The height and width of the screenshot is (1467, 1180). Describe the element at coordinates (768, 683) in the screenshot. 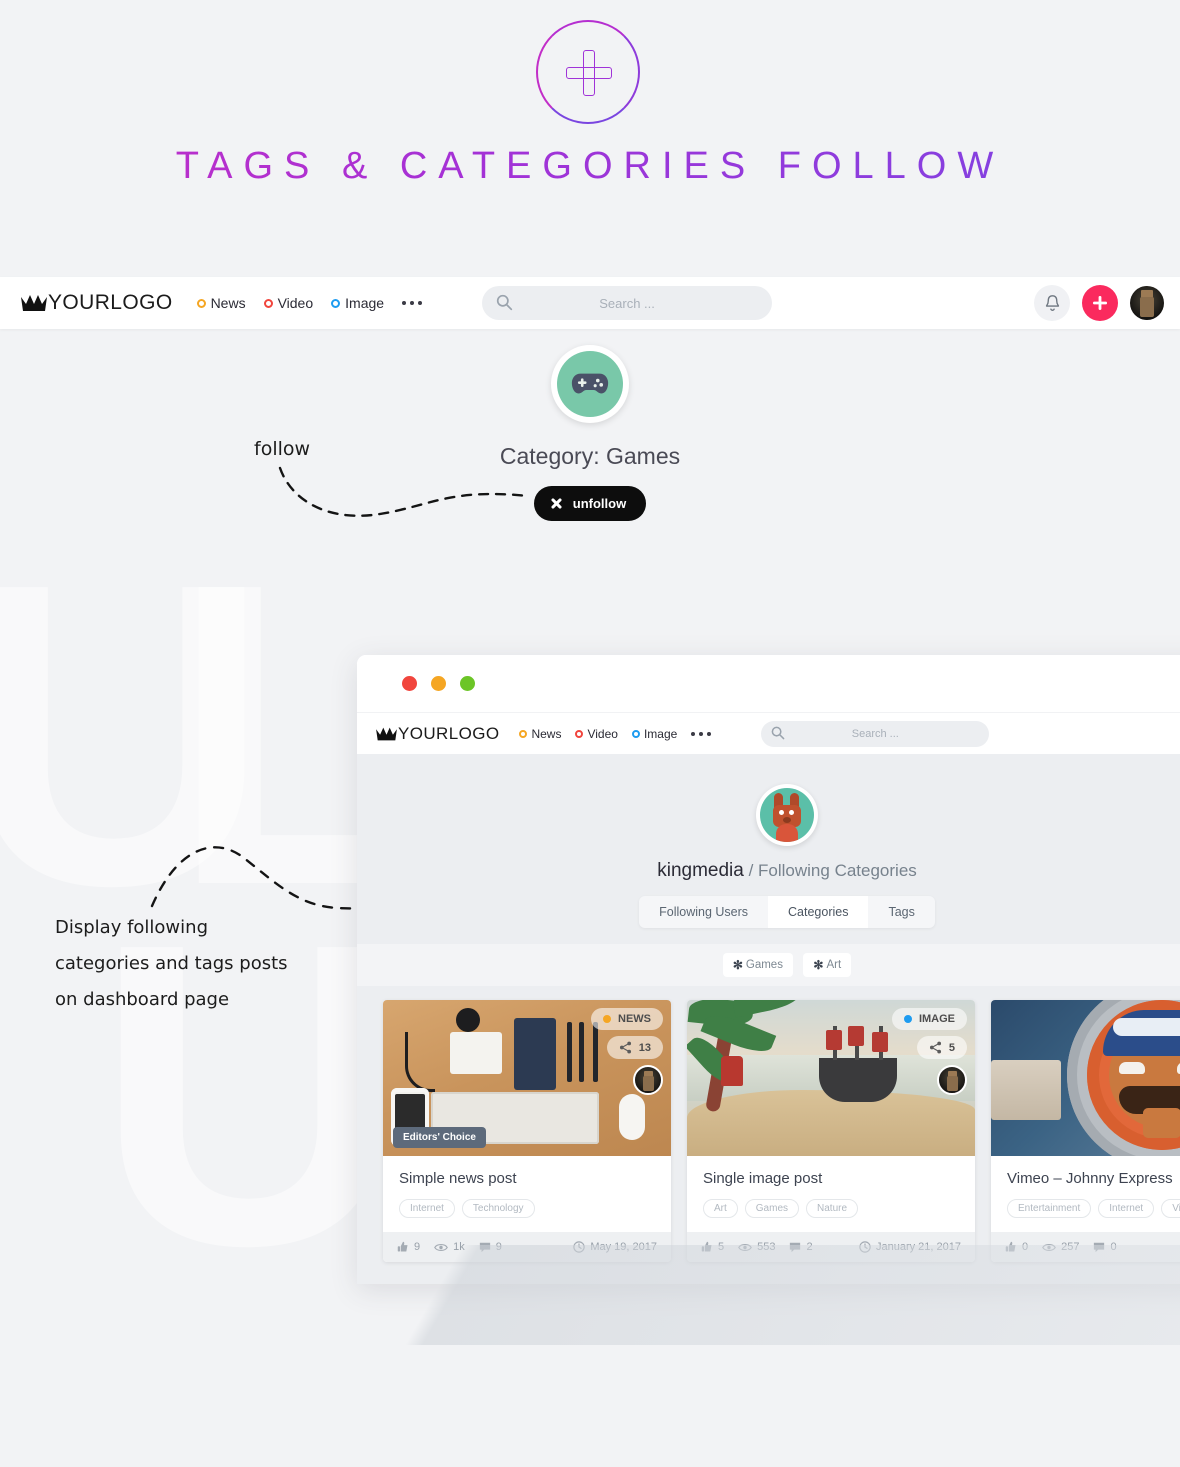

I see `browser-titlebar` at that location.